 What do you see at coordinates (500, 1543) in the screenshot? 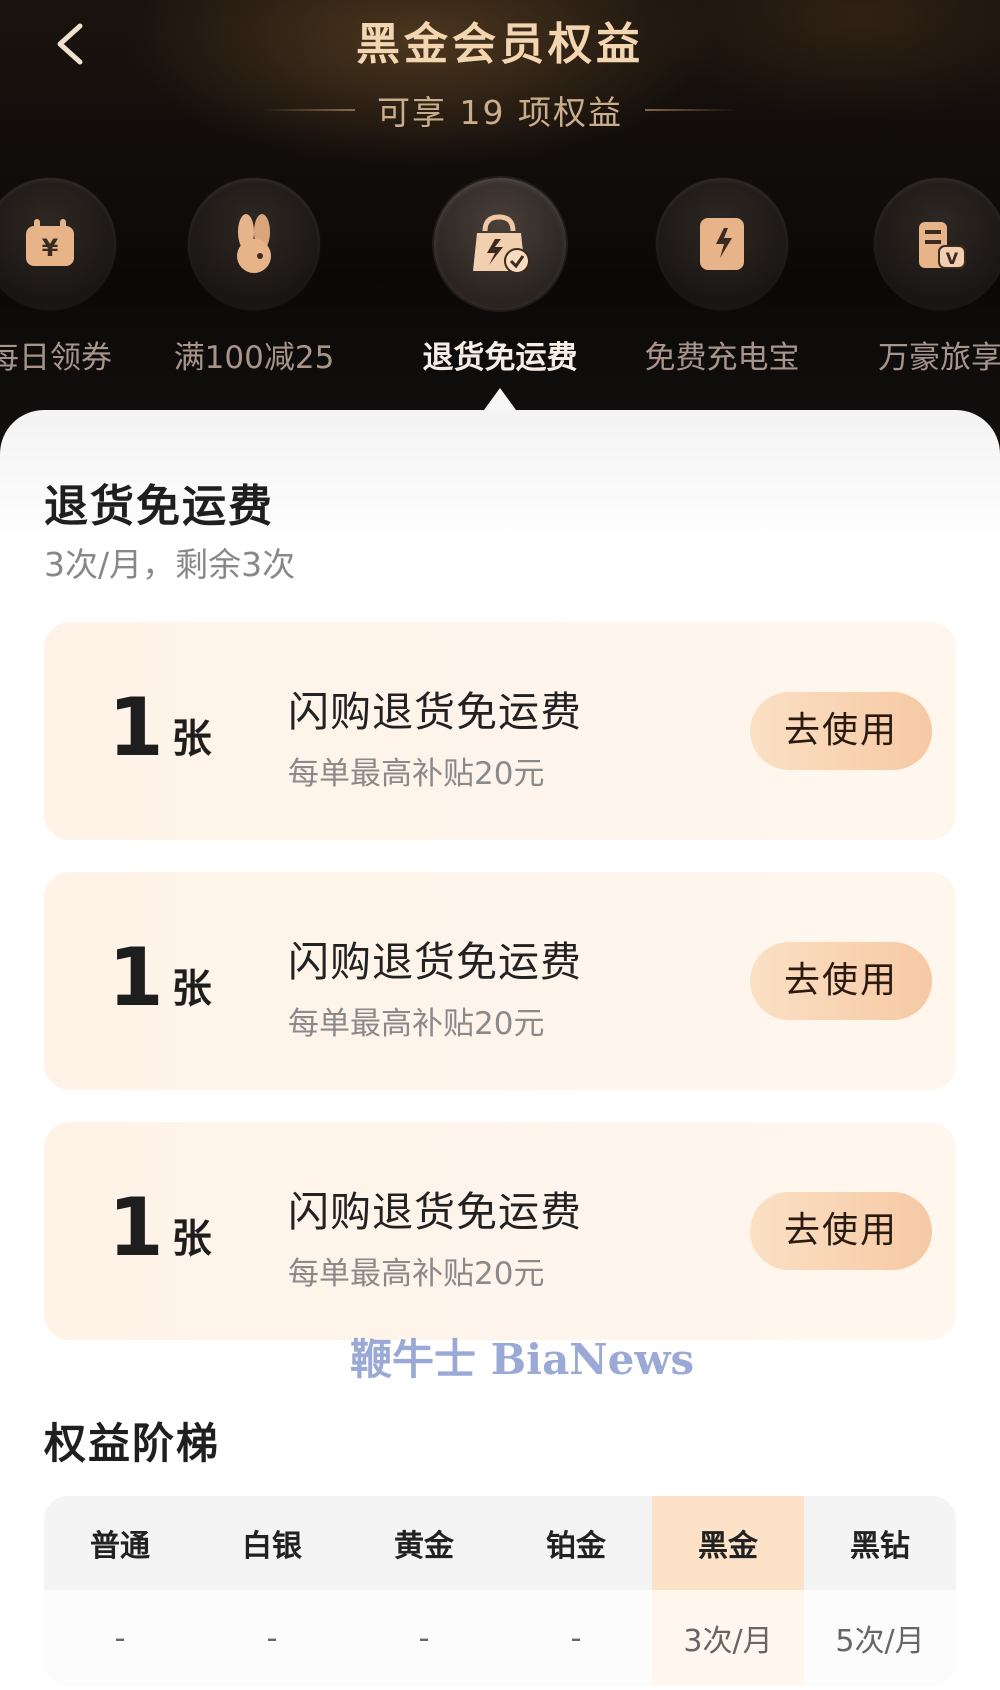
I see `ladder-header-row: 普通 白银 黄金 铂金 黑金 黑钻` at bounding box center [500, 1543].